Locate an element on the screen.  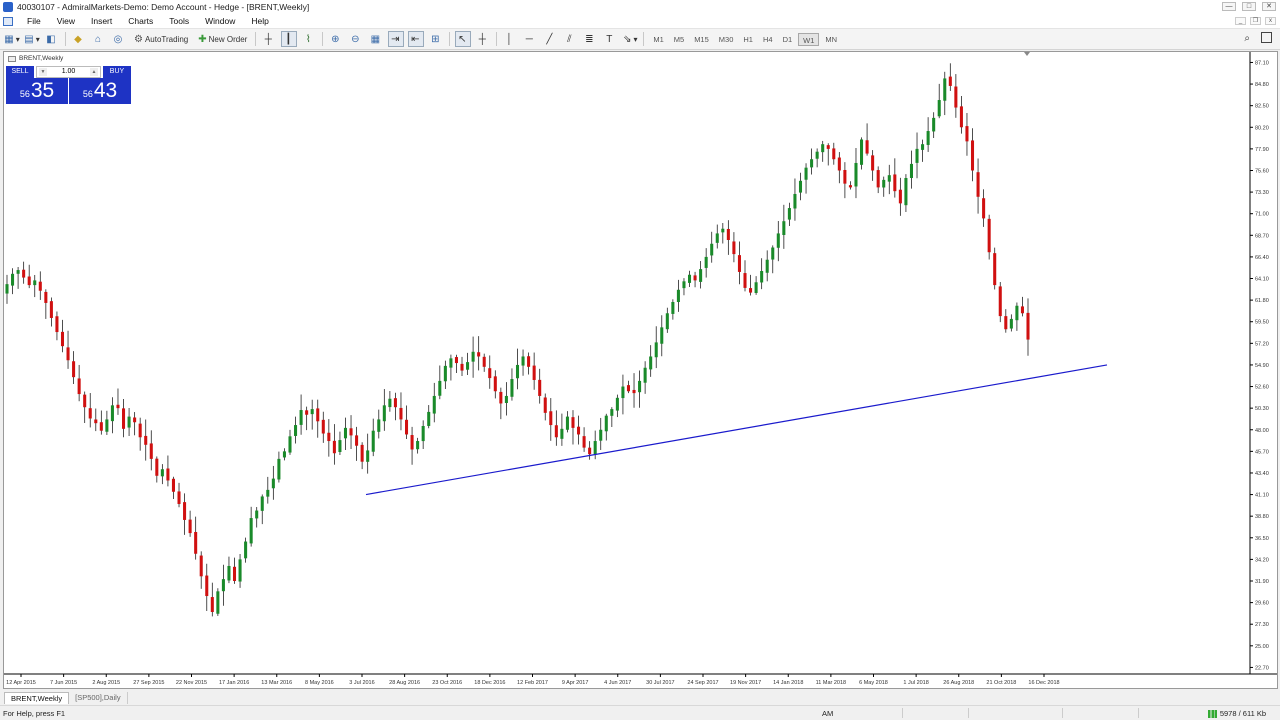
mdi-restore-button: ❐ is located at coordinates (1255, 21).